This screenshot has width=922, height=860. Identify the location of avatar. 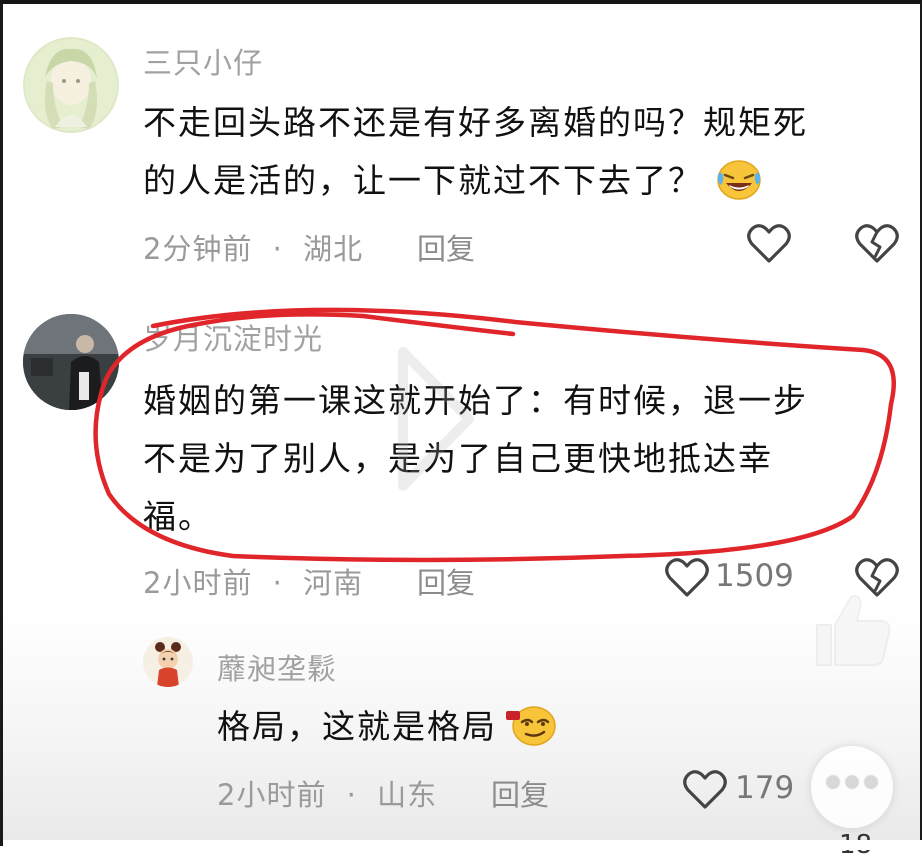
(168, 662).